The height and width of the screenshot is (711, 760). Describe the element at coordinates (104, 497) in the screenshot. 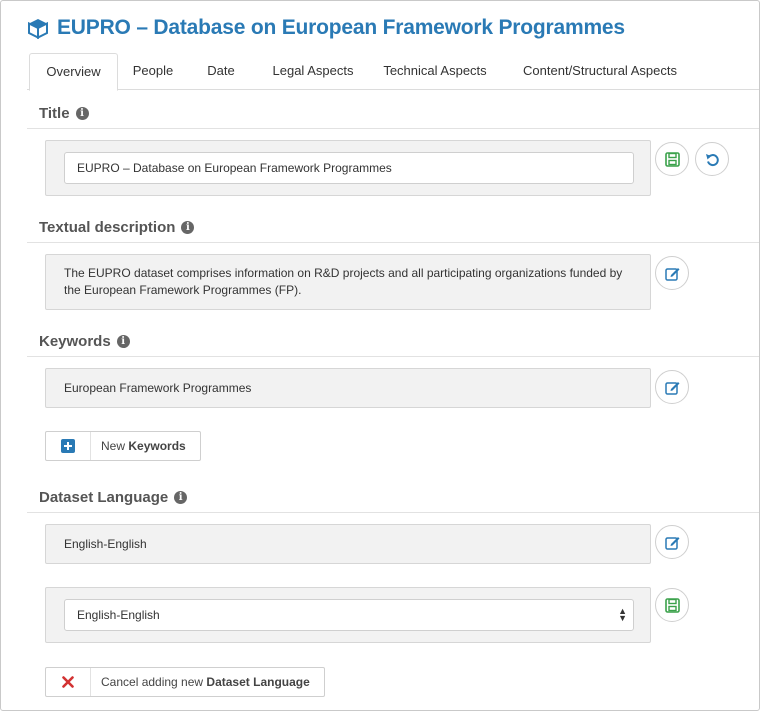

I see `language-heading-label: Dataset Language` at that location.